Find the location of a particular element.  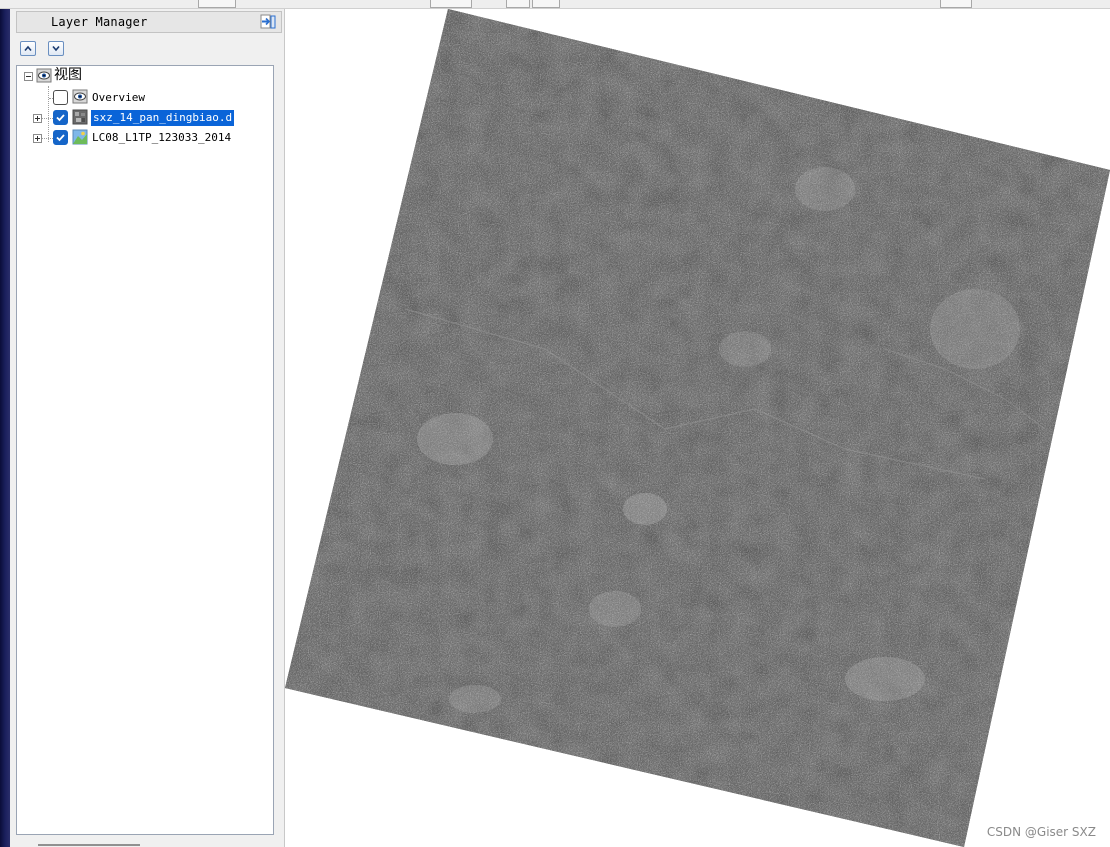

arrow-up-icon is located at coordinates (28, 48).